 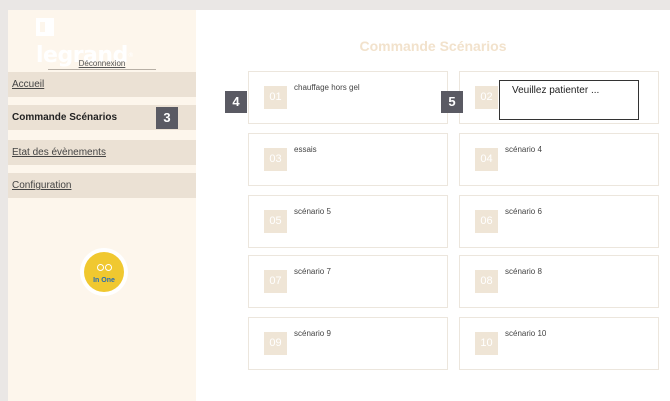 I want to click on legrand-logo: legrand®, so click(x=96, y=41).